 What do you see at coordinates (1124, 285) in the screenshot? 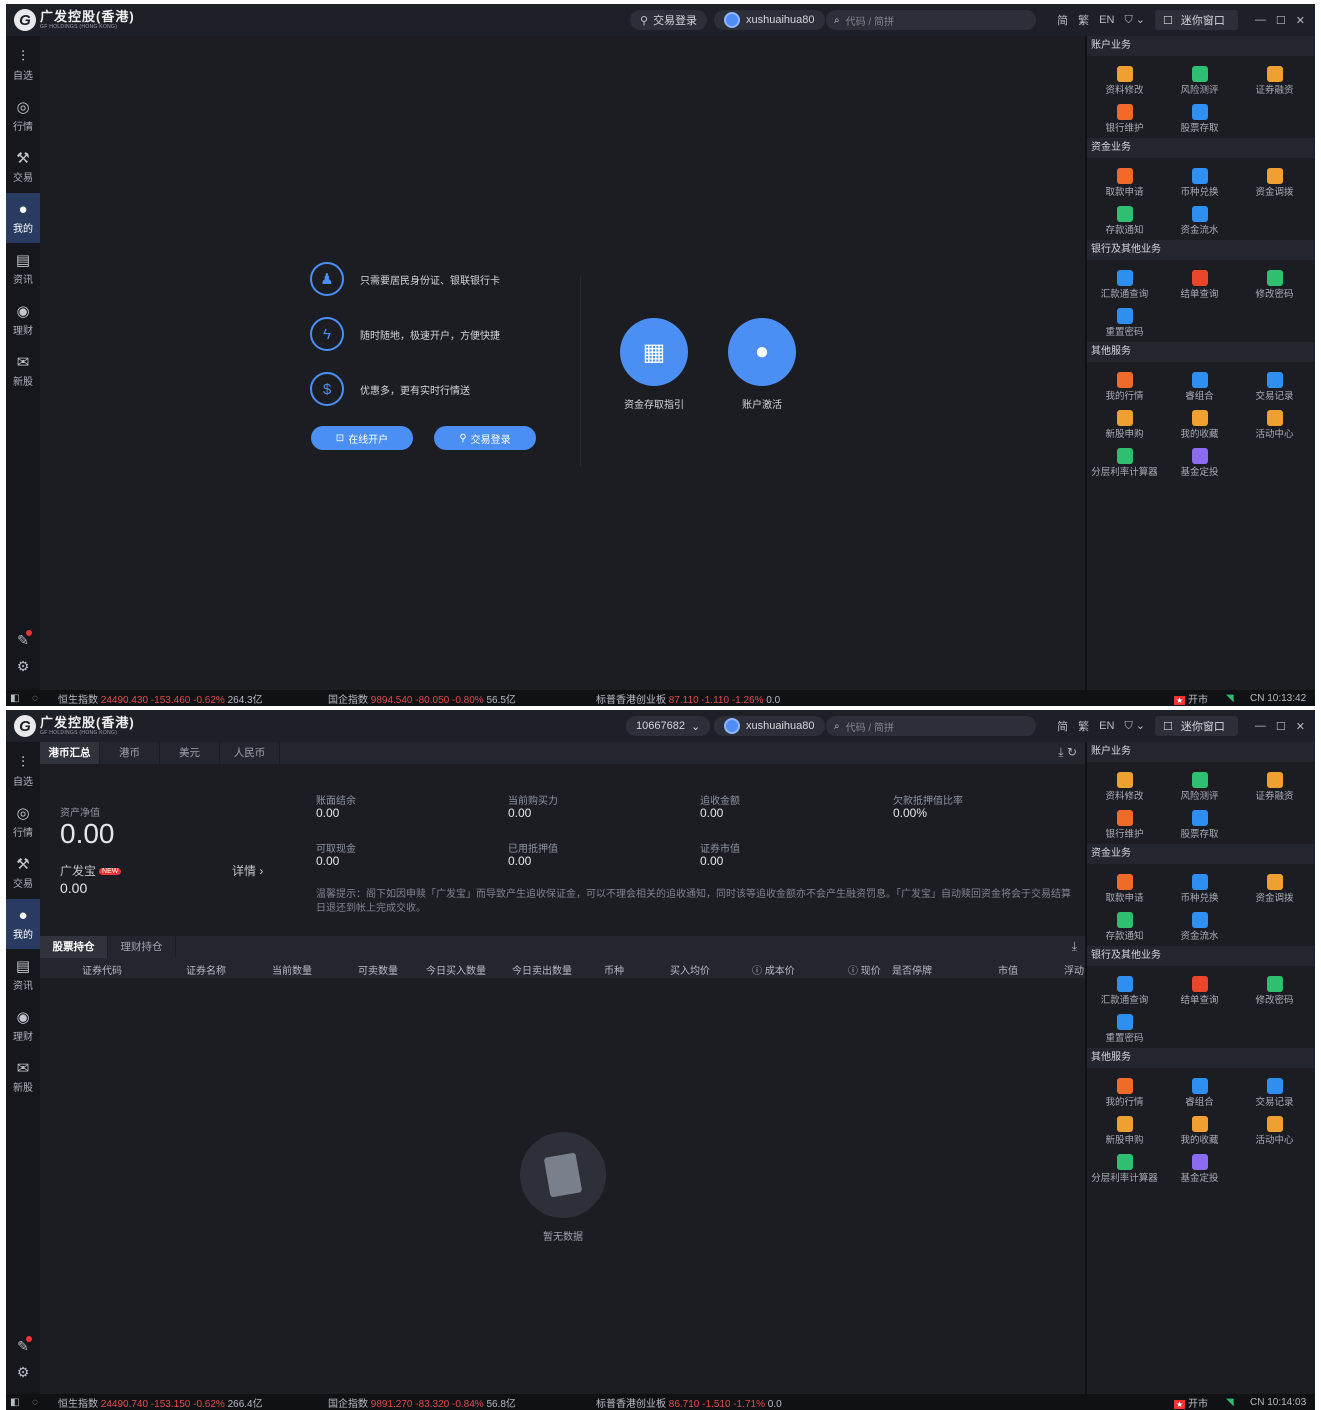
I see `service-item: 汇款通查询` at bounding box center [1124, 285].